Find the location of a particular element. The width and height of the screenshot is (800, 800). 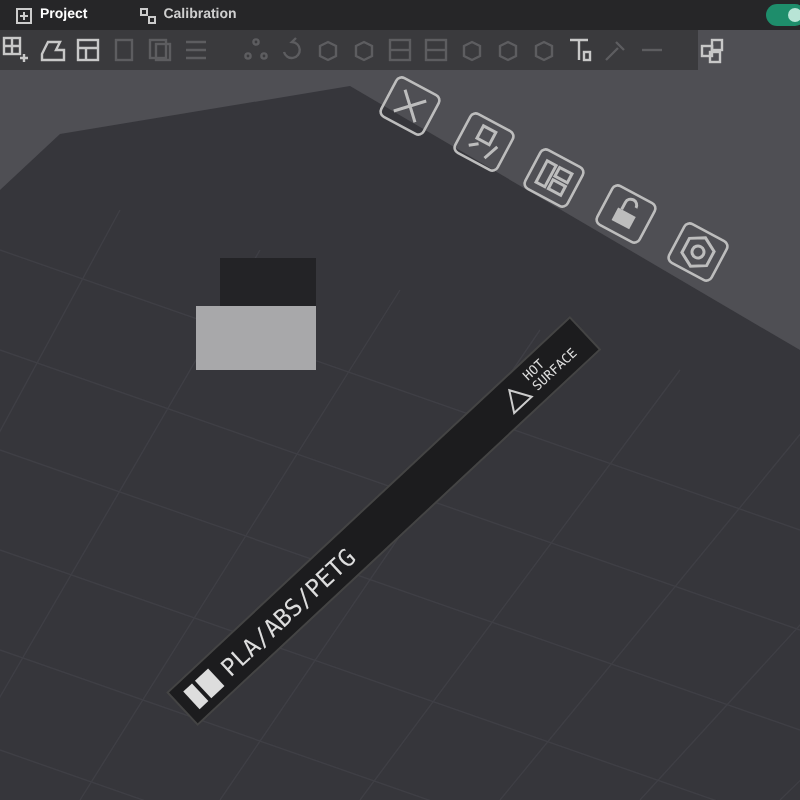

toggle-switch is located at coordinates (783, 15).